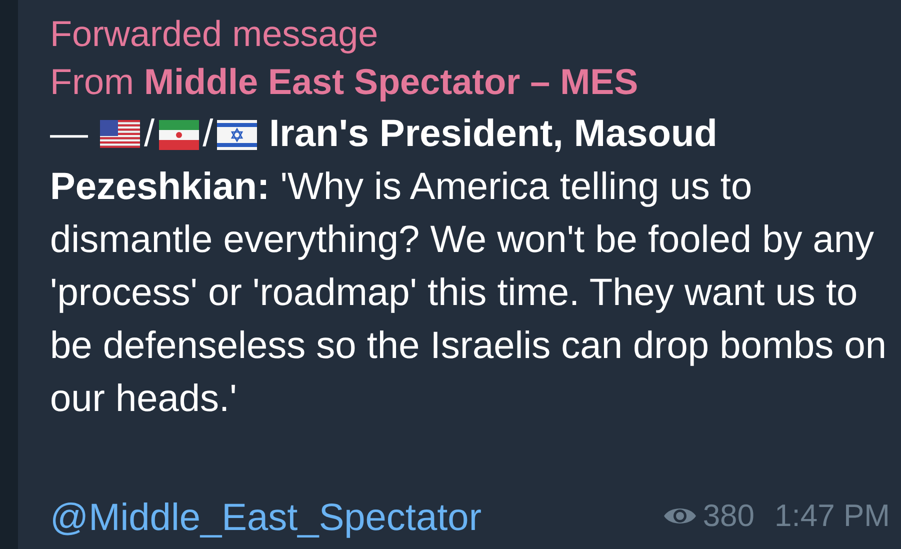 Image resolution: width=901 pixels, height=549 pixels. I want to click on dash: —, so click(69, 134).